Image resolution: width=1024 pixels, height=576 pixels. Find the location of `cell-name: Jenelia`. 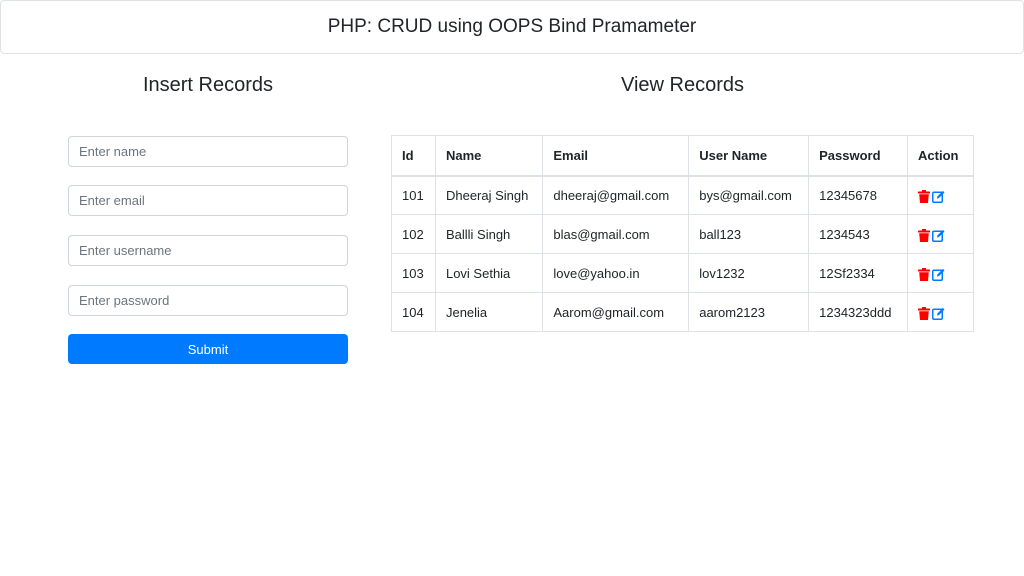

cell-name: Jenelia is located at coordinates (489, 312).